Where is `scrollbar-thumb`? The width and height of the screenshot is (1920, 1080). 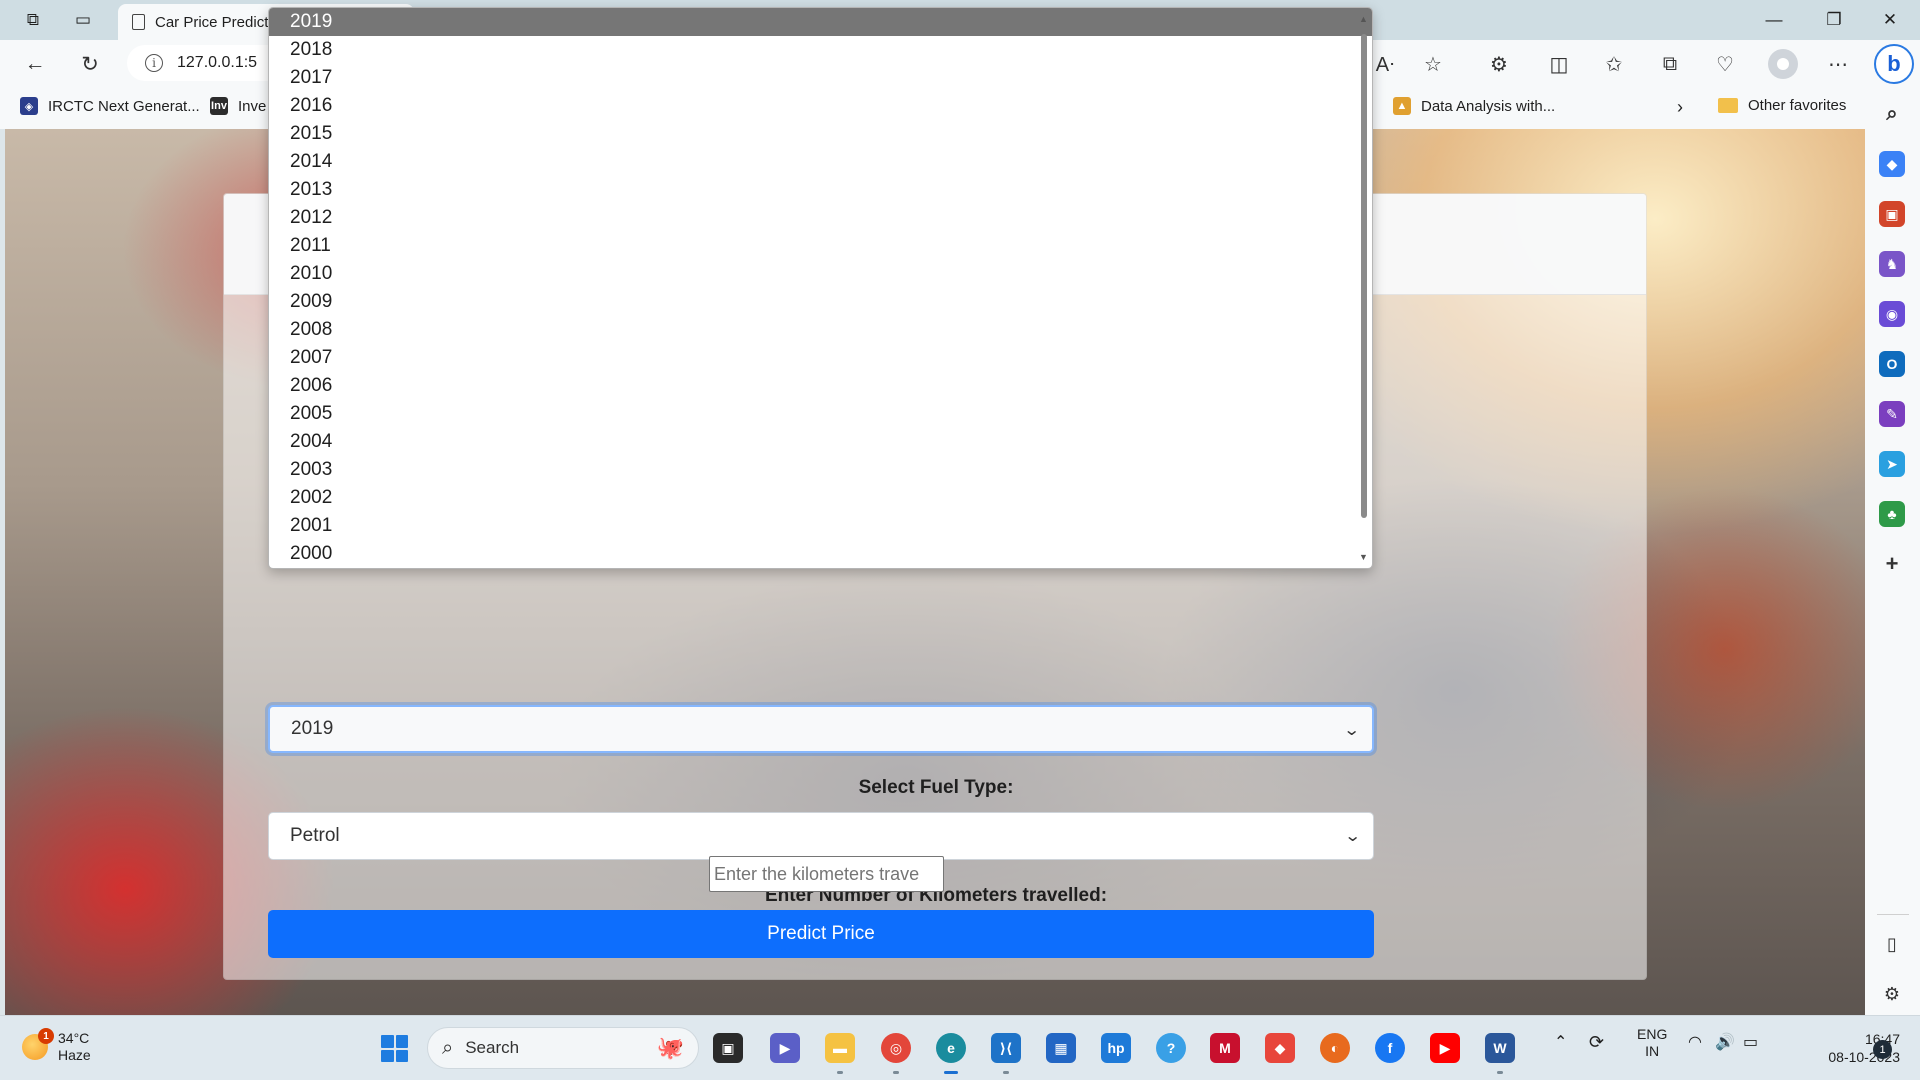
scrollbar-thumb is located at coordinates (1364, 276).